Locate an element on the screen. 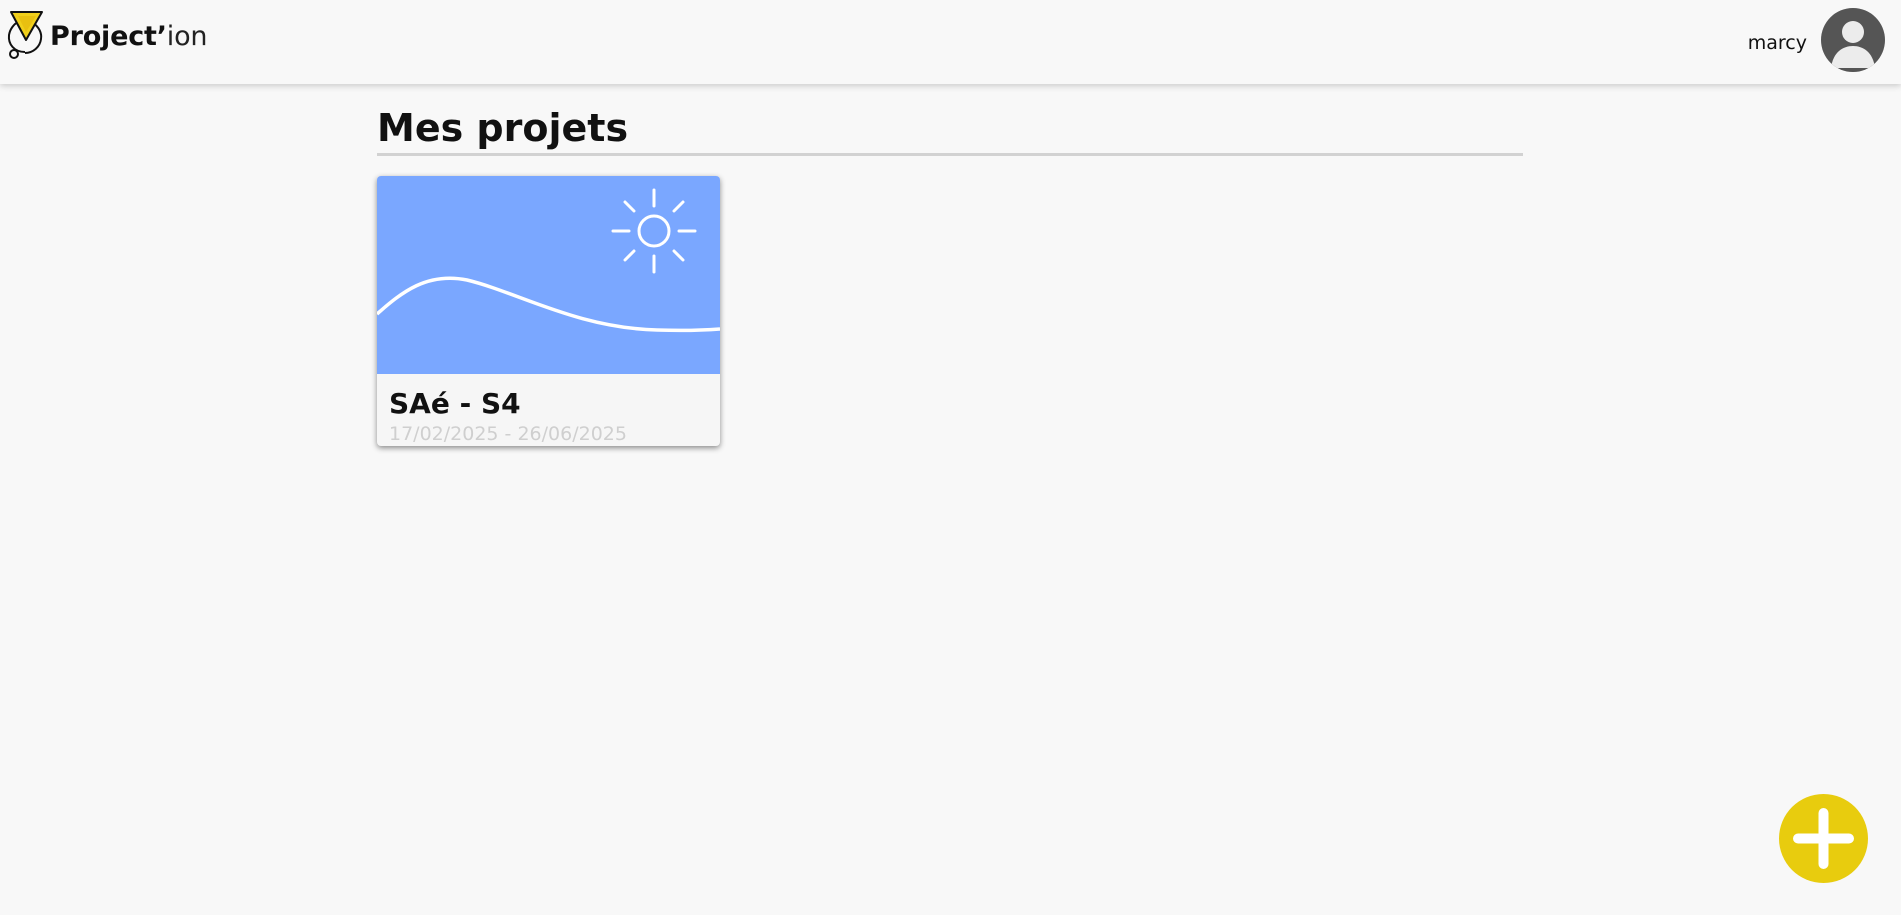 This screenshot has height=915, width=1901. user-avatar-icon is located at coordinates (1853, 40).